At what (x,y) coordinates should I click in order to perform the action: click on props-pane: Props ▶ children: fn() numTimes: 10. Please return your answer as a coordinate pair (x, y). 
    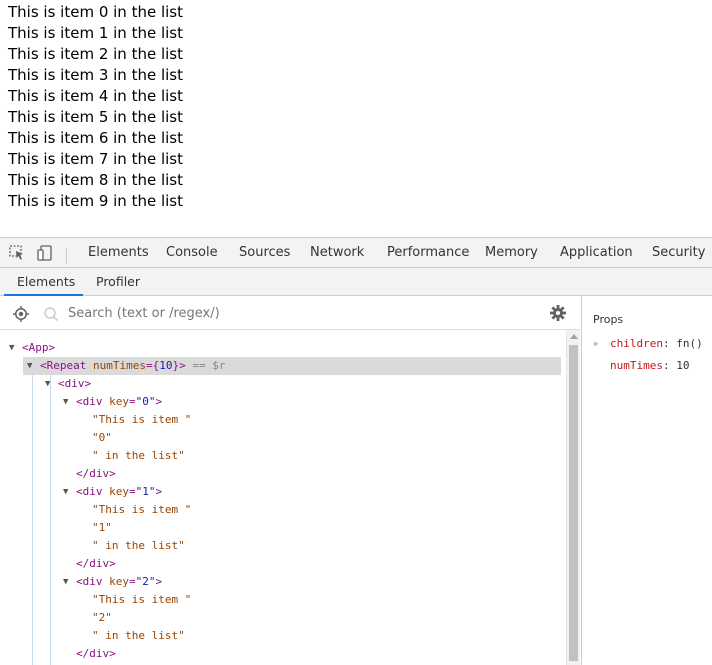
    Looking at the image, I should click on (646, 480).